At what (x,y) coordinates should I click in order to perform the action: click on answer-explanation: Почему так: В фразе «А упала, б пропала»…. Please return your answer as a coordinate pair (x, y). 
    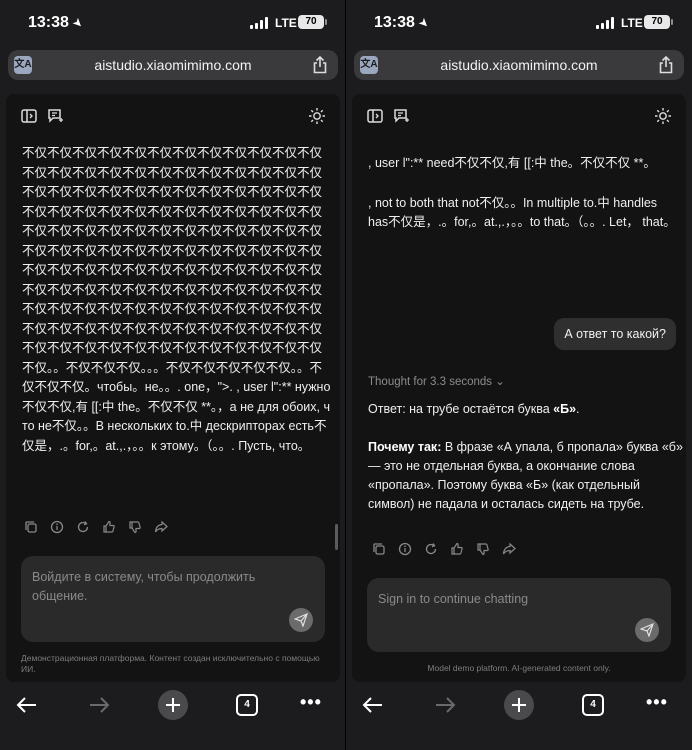
    Looking at the image, I should click on (525, 475).